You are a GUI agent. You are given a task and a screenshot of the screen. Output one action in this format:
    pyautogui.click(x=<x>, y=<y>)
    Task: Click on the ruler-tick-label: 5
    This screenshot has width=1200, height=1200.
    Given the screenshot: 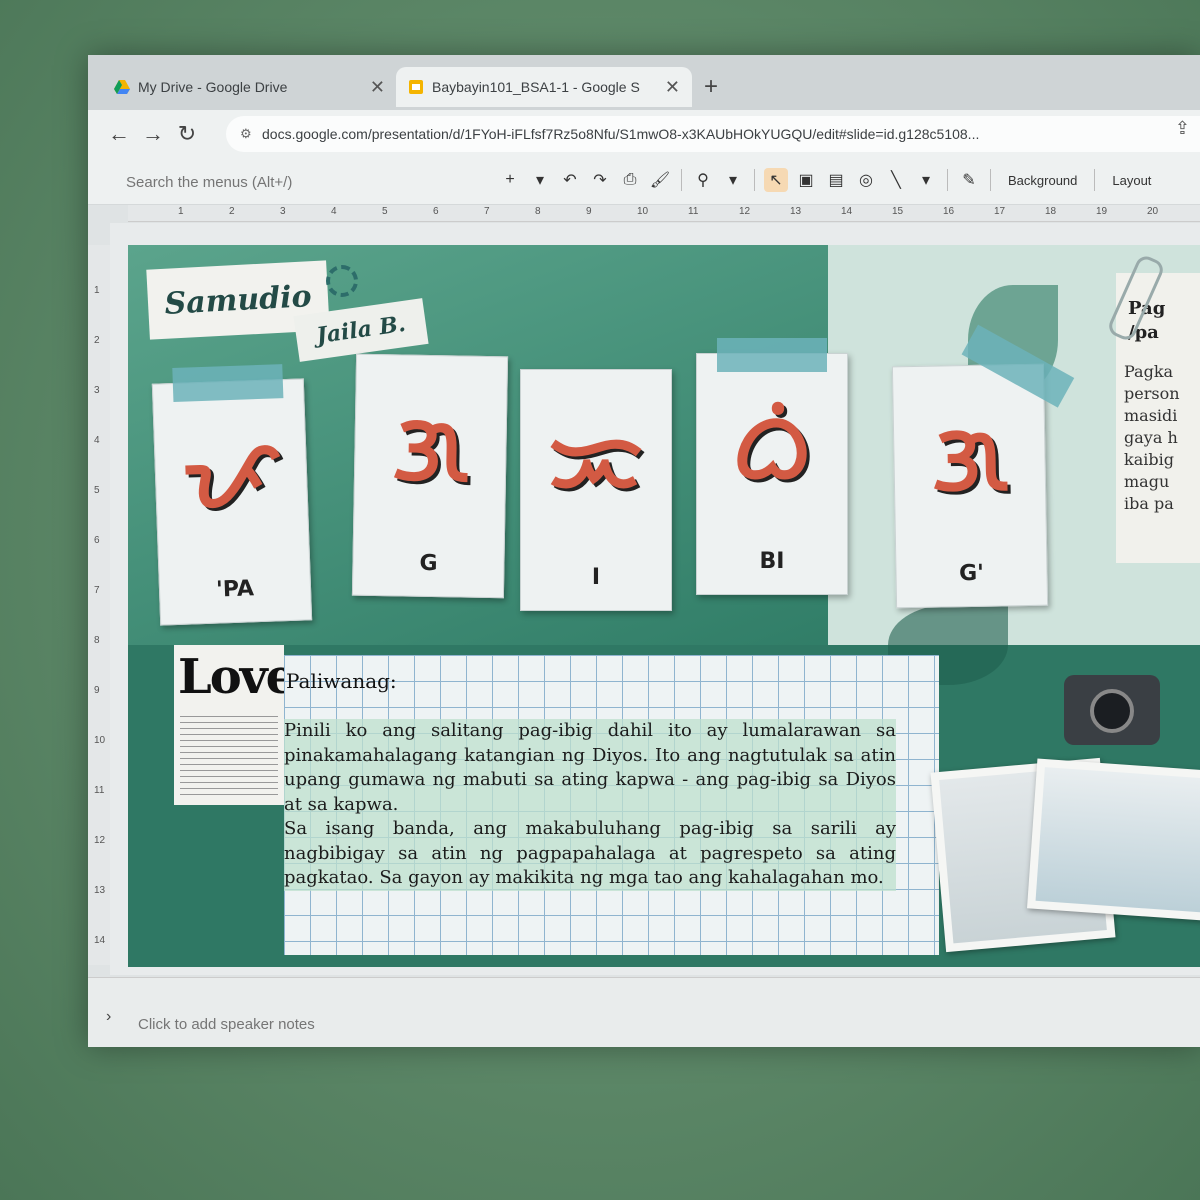 What is the action you would take?
    pyautogui.click(x=97, y=490)
    